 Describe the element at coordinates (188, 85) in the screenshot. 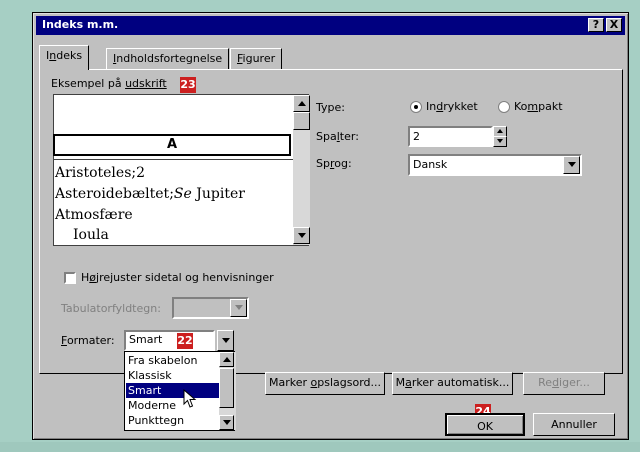

I see `marker-23: 23` at that location.